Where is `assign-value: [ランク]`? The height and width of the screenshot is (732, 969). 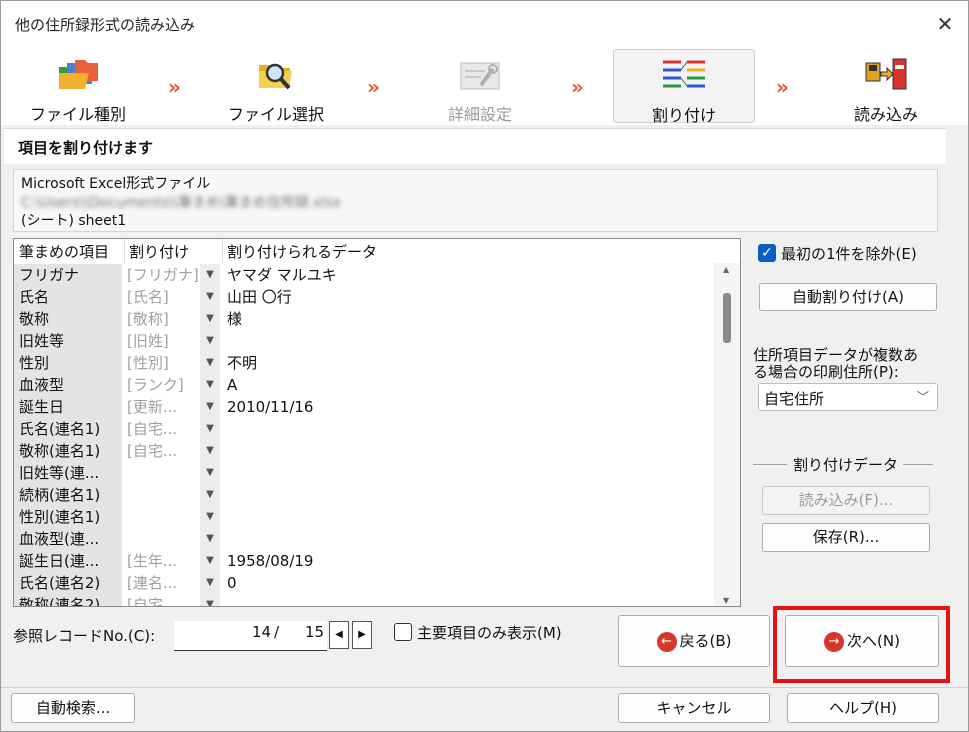
assign-value: [ランク] is located at coordinates (163, 385).